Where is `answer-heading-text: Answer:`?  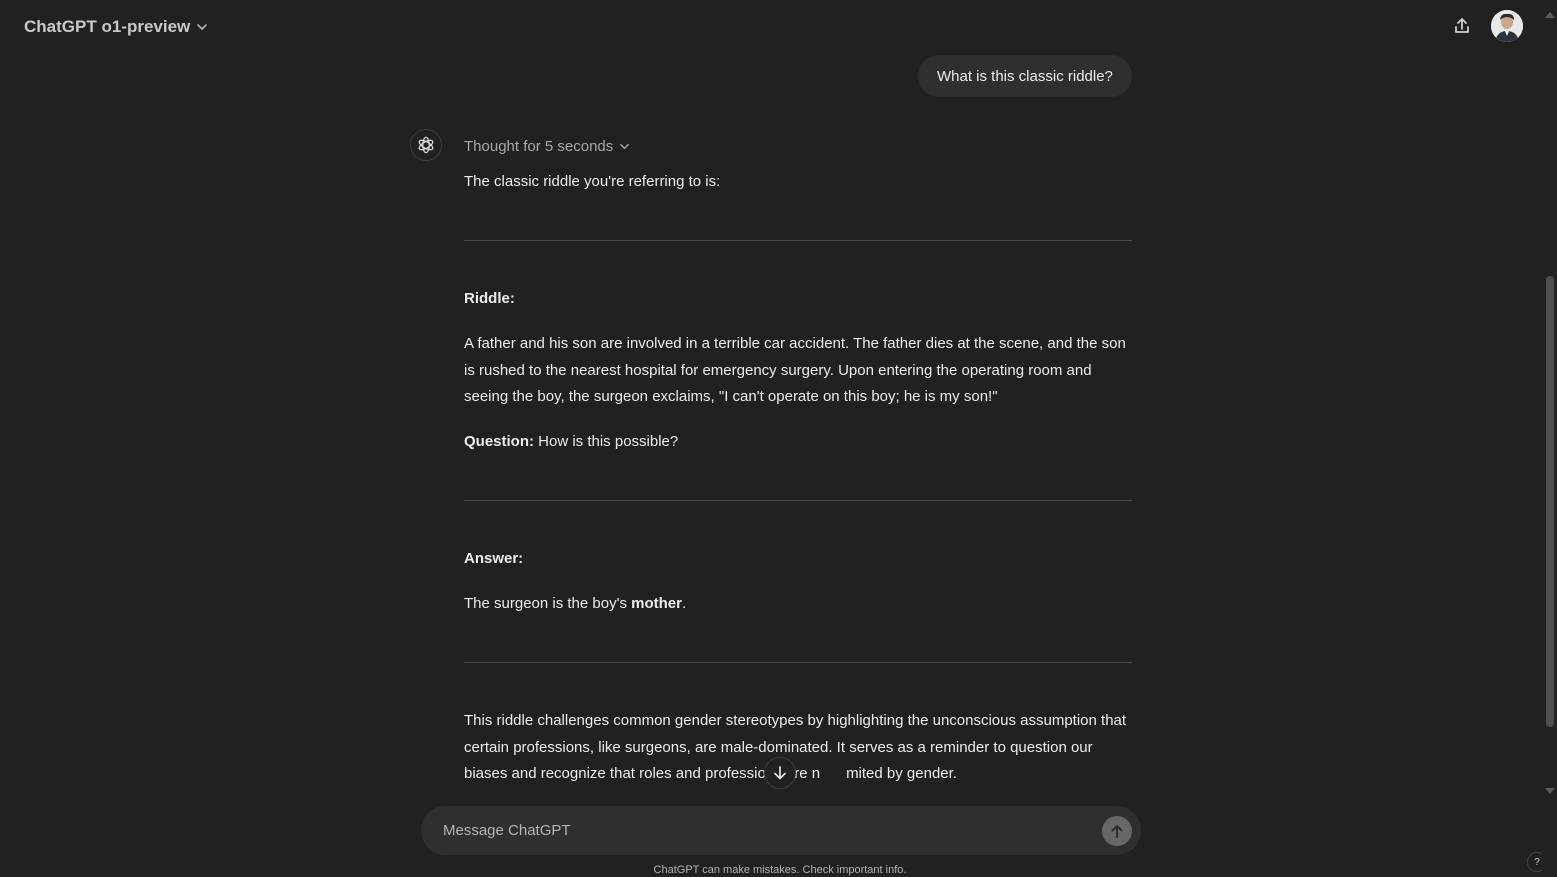 answer-heading-text: Answer: is located at coordinates (494, 558).